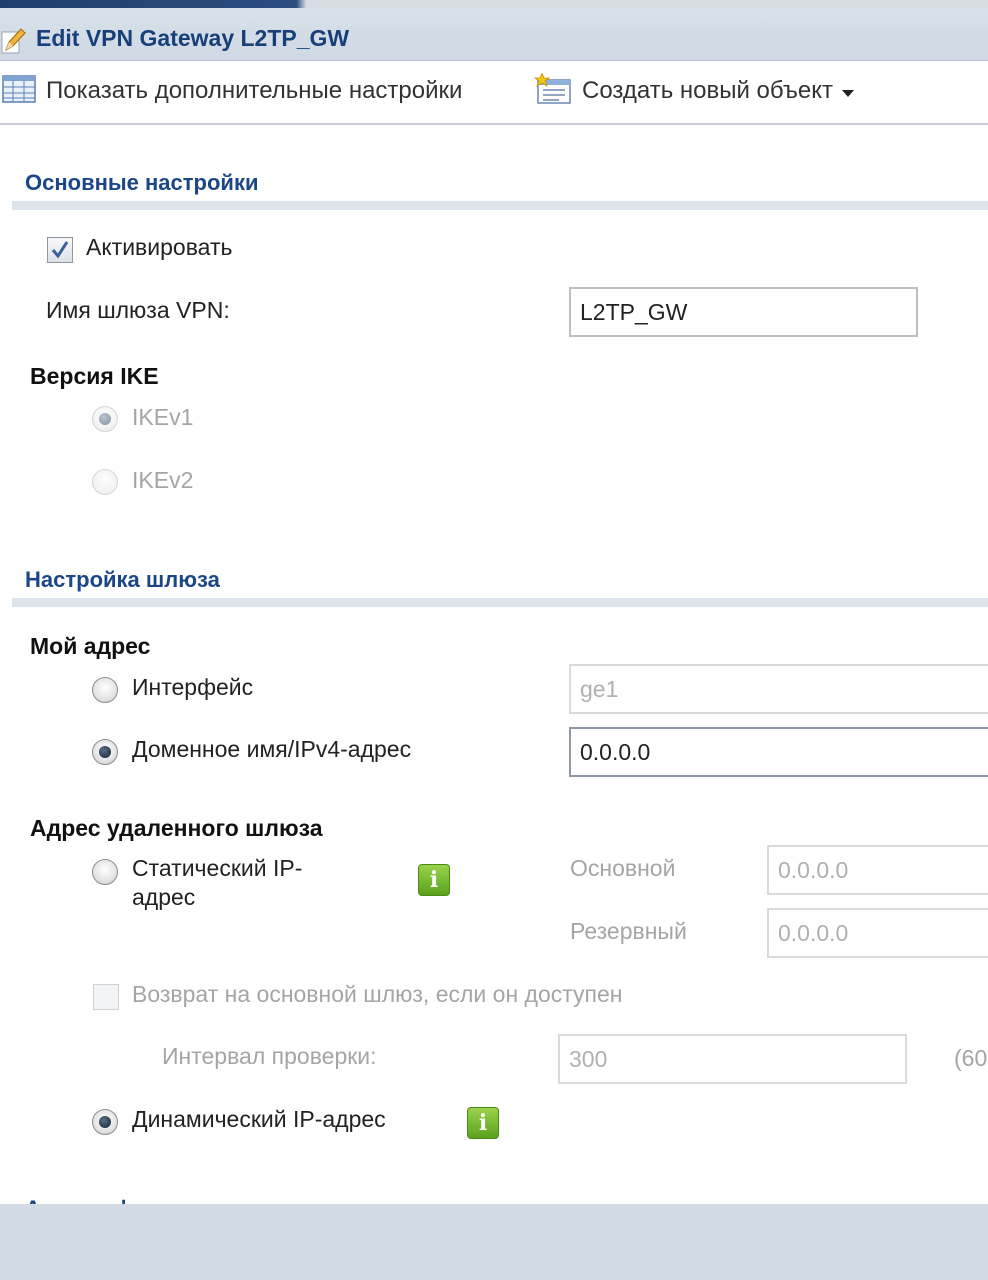  What do you see at coordinates (778, 689) in the screenshot?
I see `interface-select` at bounding box center [778, 689].